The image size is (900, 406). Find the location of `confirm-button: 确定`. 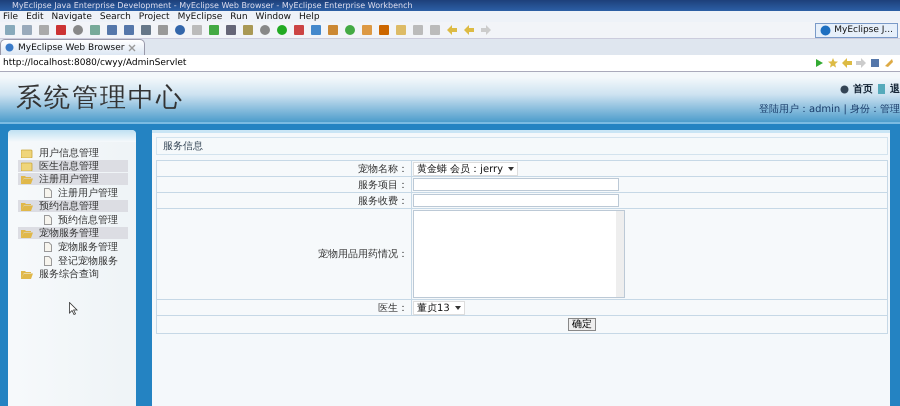

confirm-button: 确定 is located at coordinates (582, 324).